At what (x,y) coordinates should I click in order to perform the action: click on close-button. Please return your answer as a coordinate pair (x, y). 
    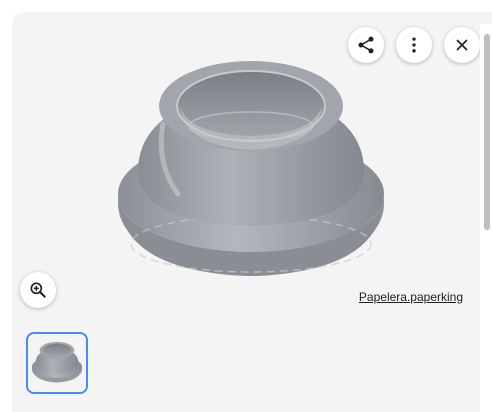
    Looking at the image, I should click on (462, 45).